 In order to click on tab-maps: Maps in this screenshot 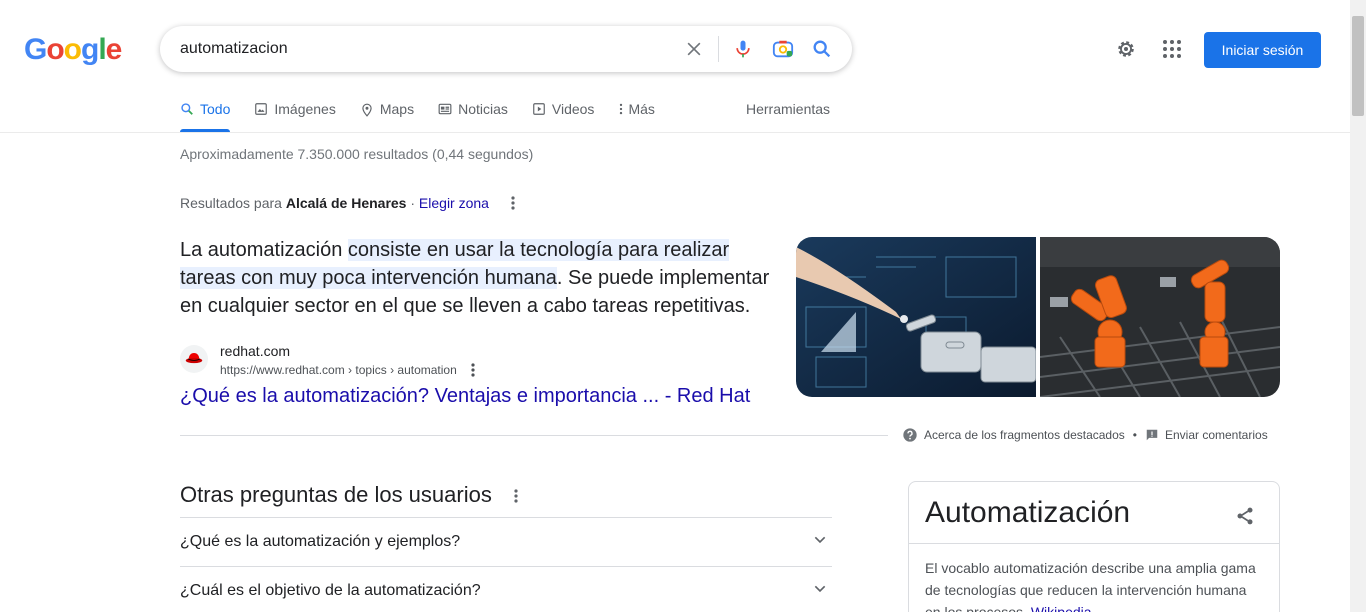, I will do `click(387, 115)`.